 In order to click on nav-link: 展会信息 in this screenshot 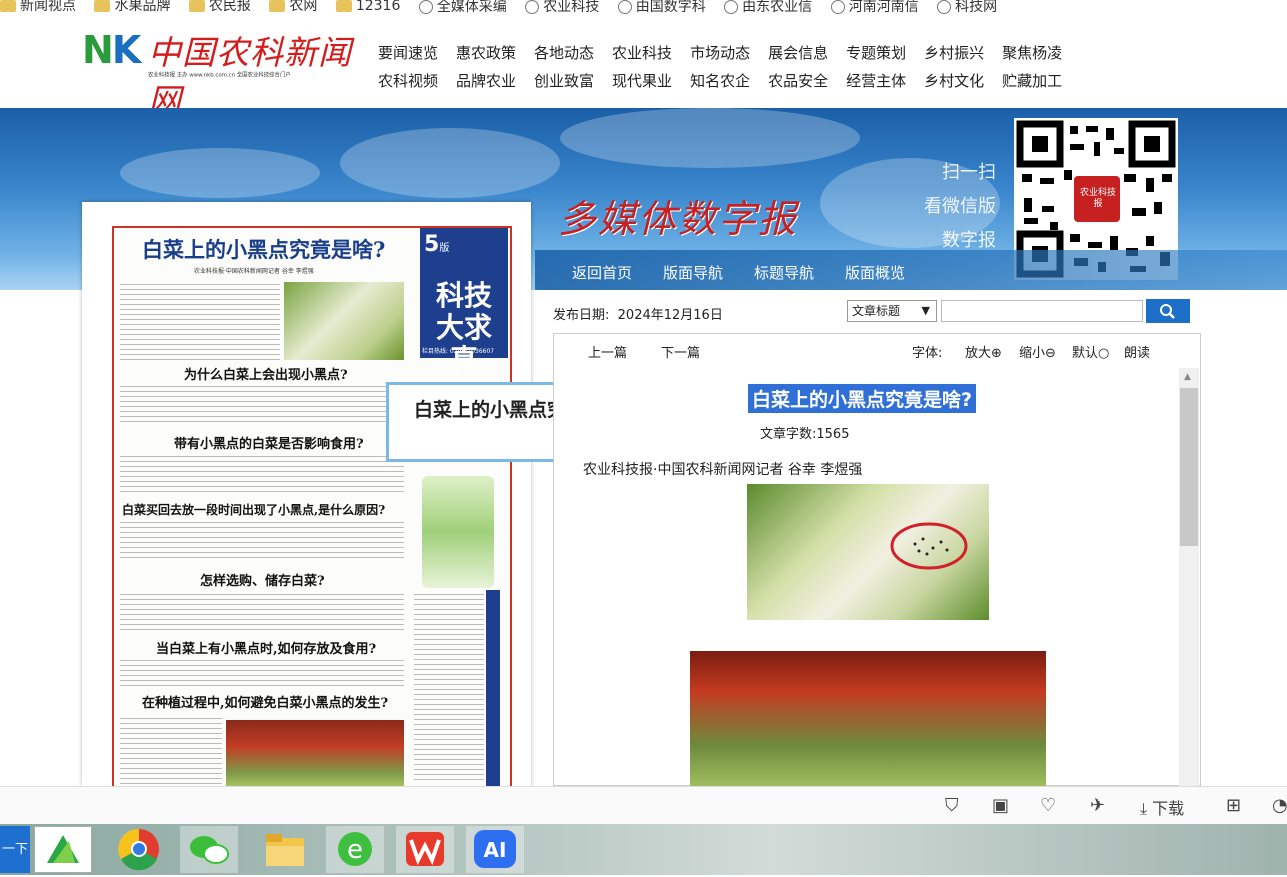, I will do `click(798, 52)`.